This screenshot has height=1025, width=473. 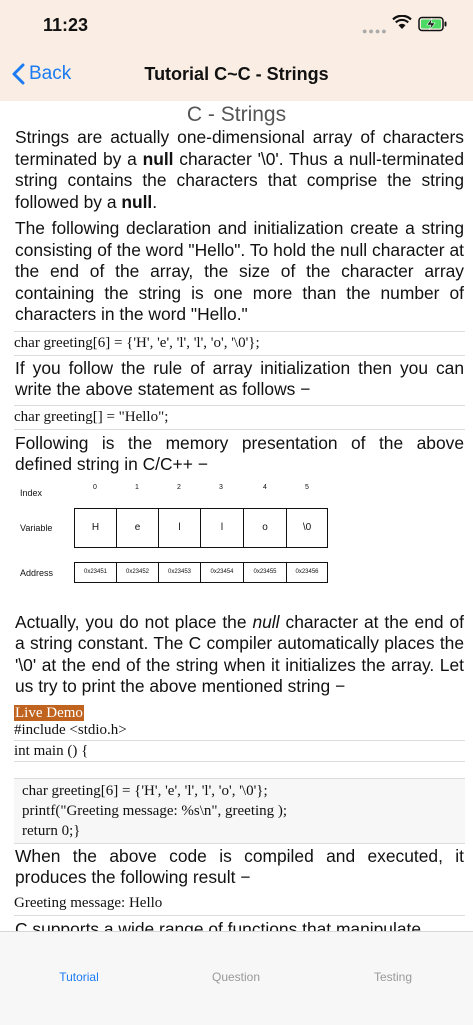 I want to click on index-cell: 1, so click(x=137, y=487).